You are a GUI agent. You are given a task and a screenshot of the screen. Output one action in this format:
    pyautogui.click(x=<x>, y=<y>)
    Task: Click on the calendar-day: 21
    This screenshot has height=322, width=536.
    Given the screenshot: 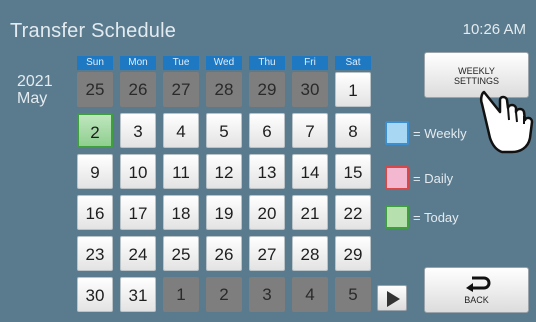 What is the action you would take?
    pyautogui.click(x=310, y=212)
    